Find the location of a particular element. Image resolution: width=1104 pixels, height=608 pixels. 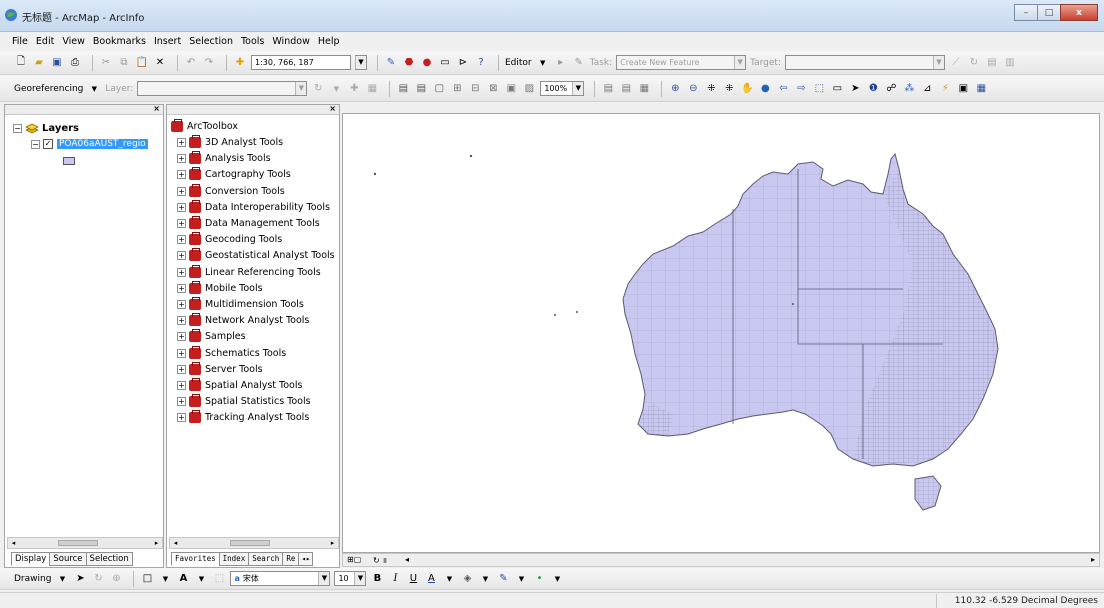

select-elements-icon: ➤ is located at coordinates (80, 579).